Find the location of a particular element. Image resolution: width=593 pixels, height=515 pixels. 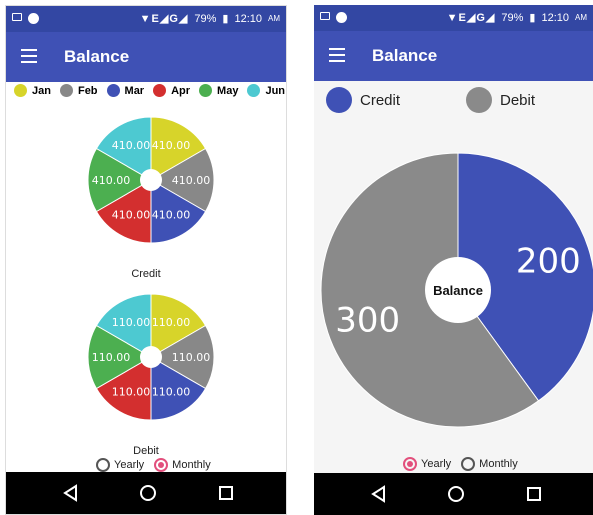

month-legend: Jan Feb Mar Apr May Jun is located at coordinates (149, 90).